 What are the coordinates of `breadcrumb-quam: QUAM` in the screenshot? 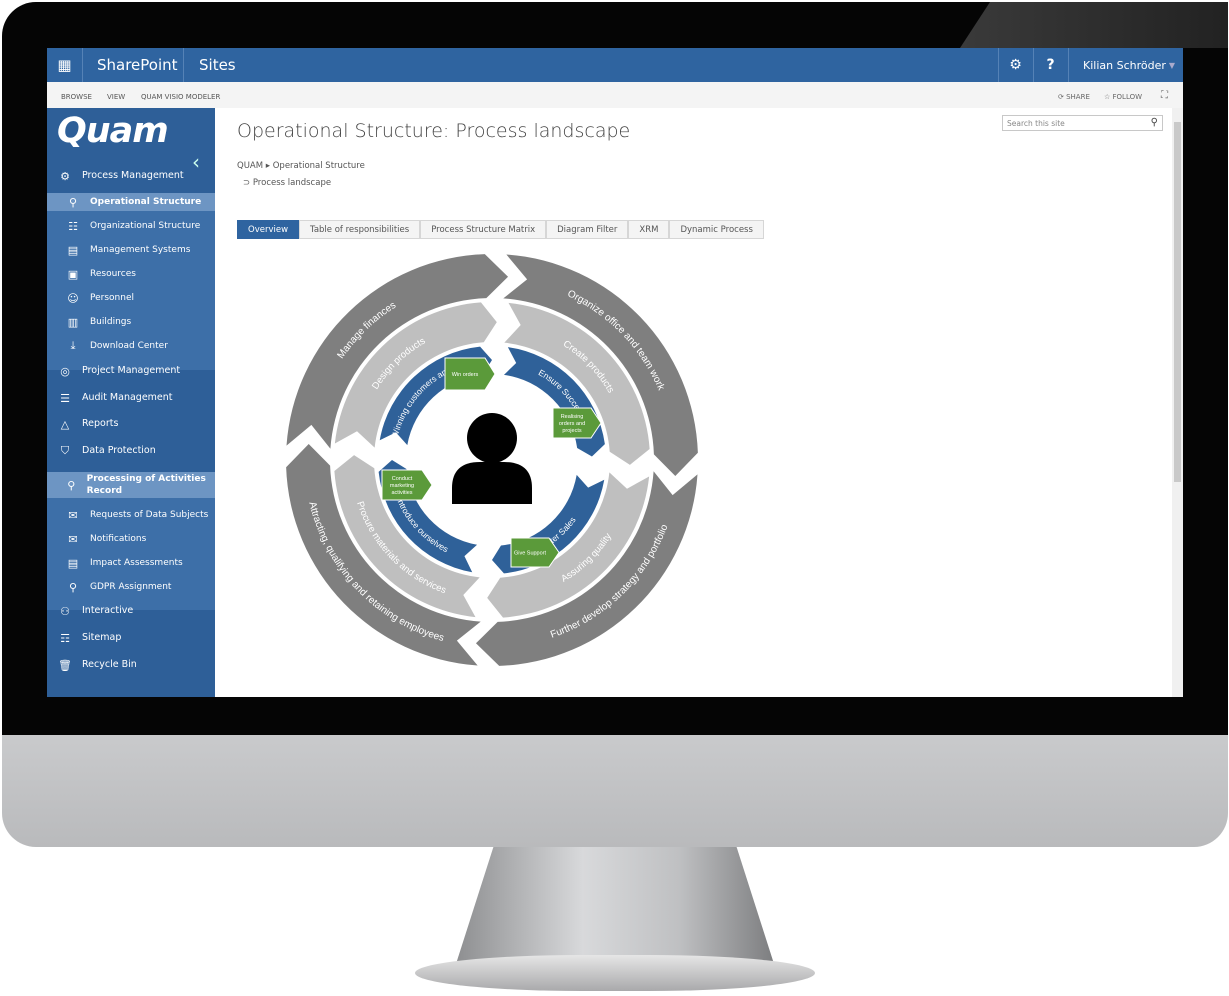 It's located at (250, 166).